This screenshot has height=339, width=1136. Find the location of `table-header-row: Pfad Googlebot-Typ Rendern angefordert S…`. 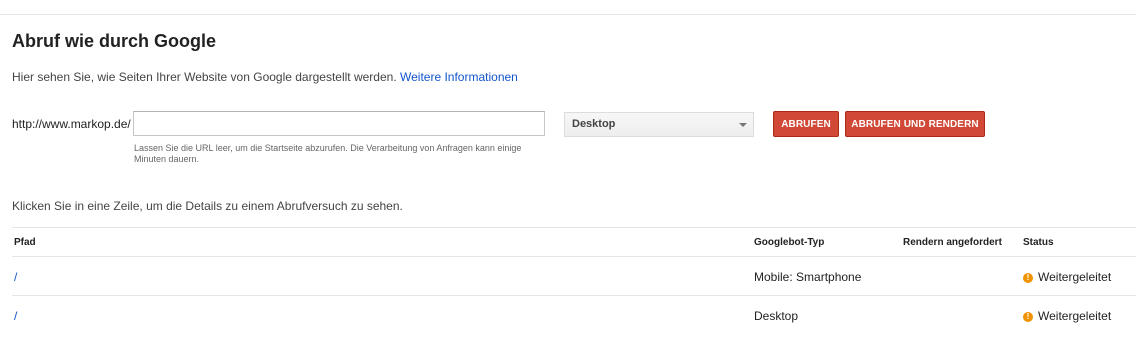

table-header-row: Pfad Googlebot-Typ Rendern angefordert S… is located at coordinates (574, 241).